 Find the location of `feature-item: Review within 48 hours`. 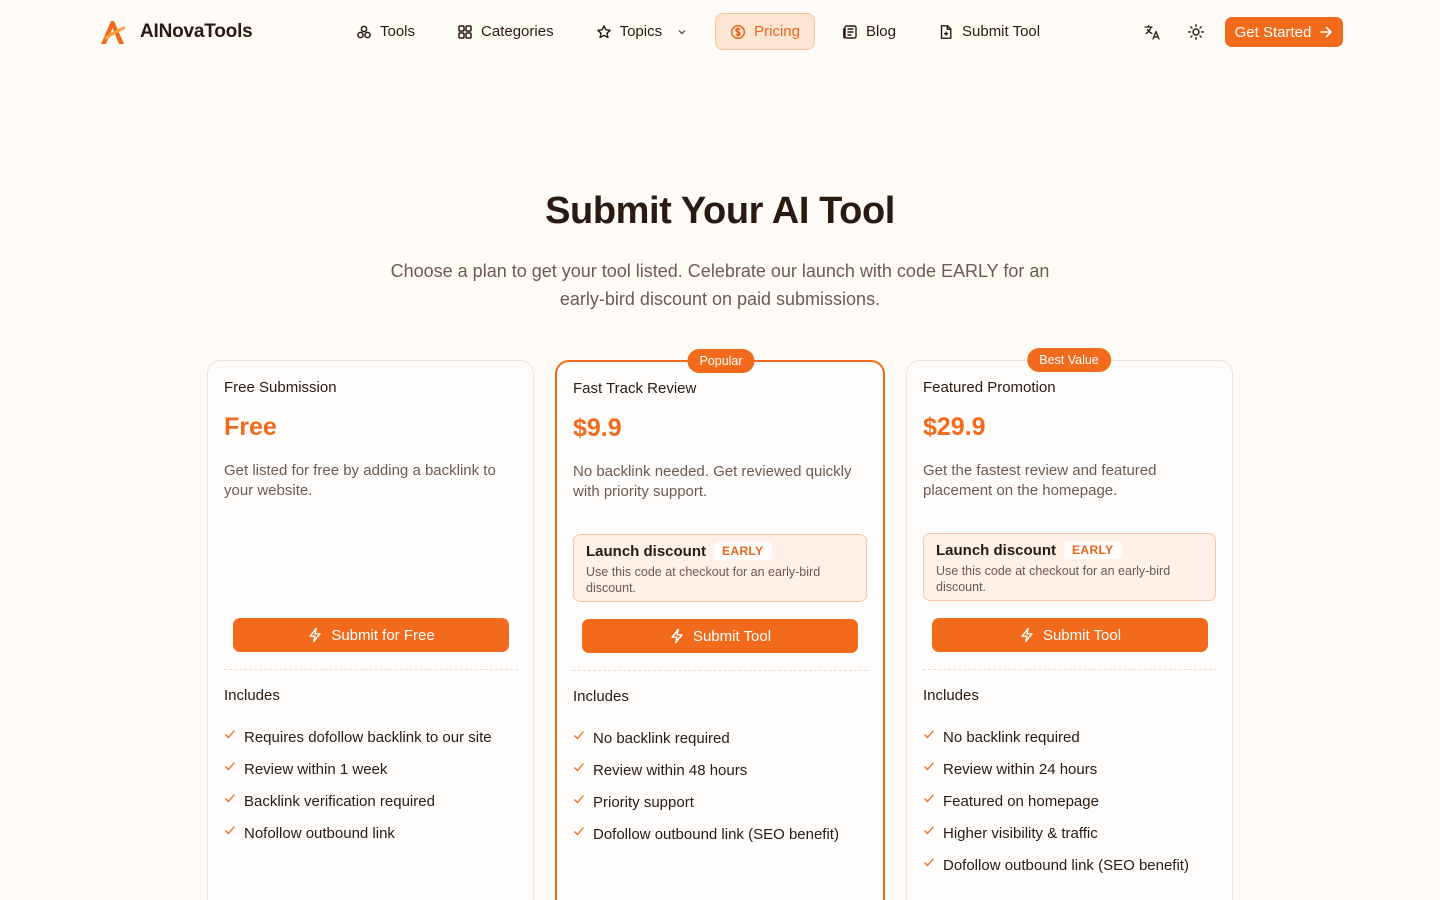

feature-item: Review within 48 hours is located at coordinates (706, 770).